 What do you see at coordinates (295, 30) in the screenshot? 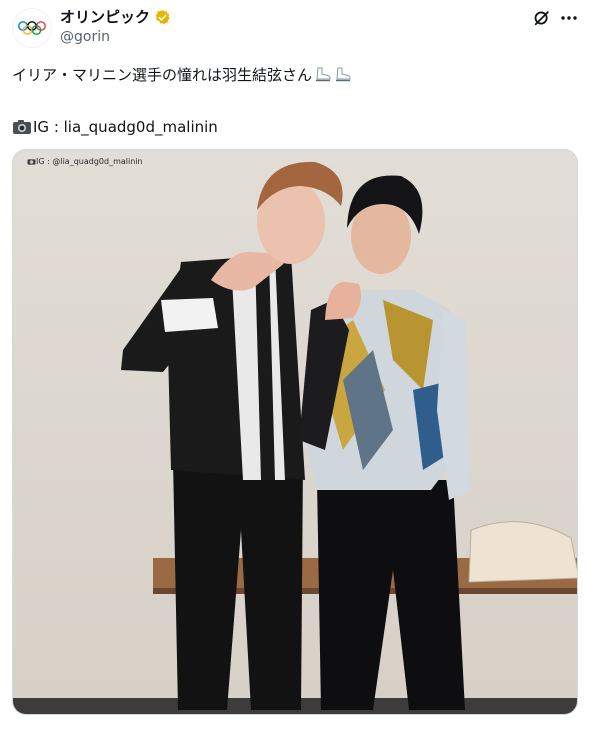
I see `tweet-header: オリンピック @gorin` at bounding box center [295, 30].